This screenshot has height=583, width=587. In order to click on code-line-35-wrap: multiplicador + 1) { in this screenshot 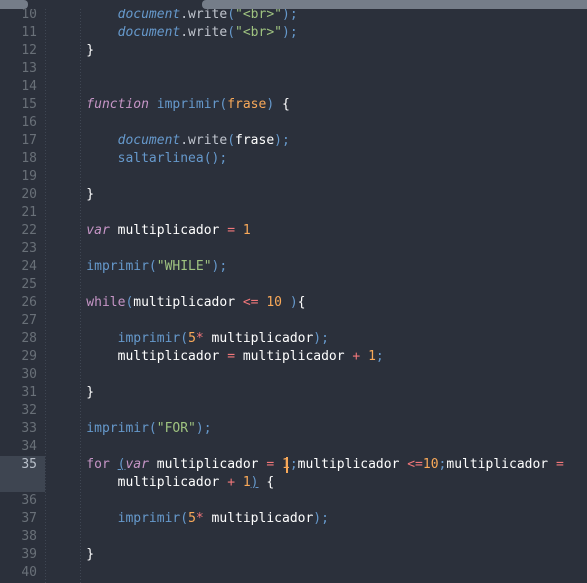, I will do `click(165, 483)`.